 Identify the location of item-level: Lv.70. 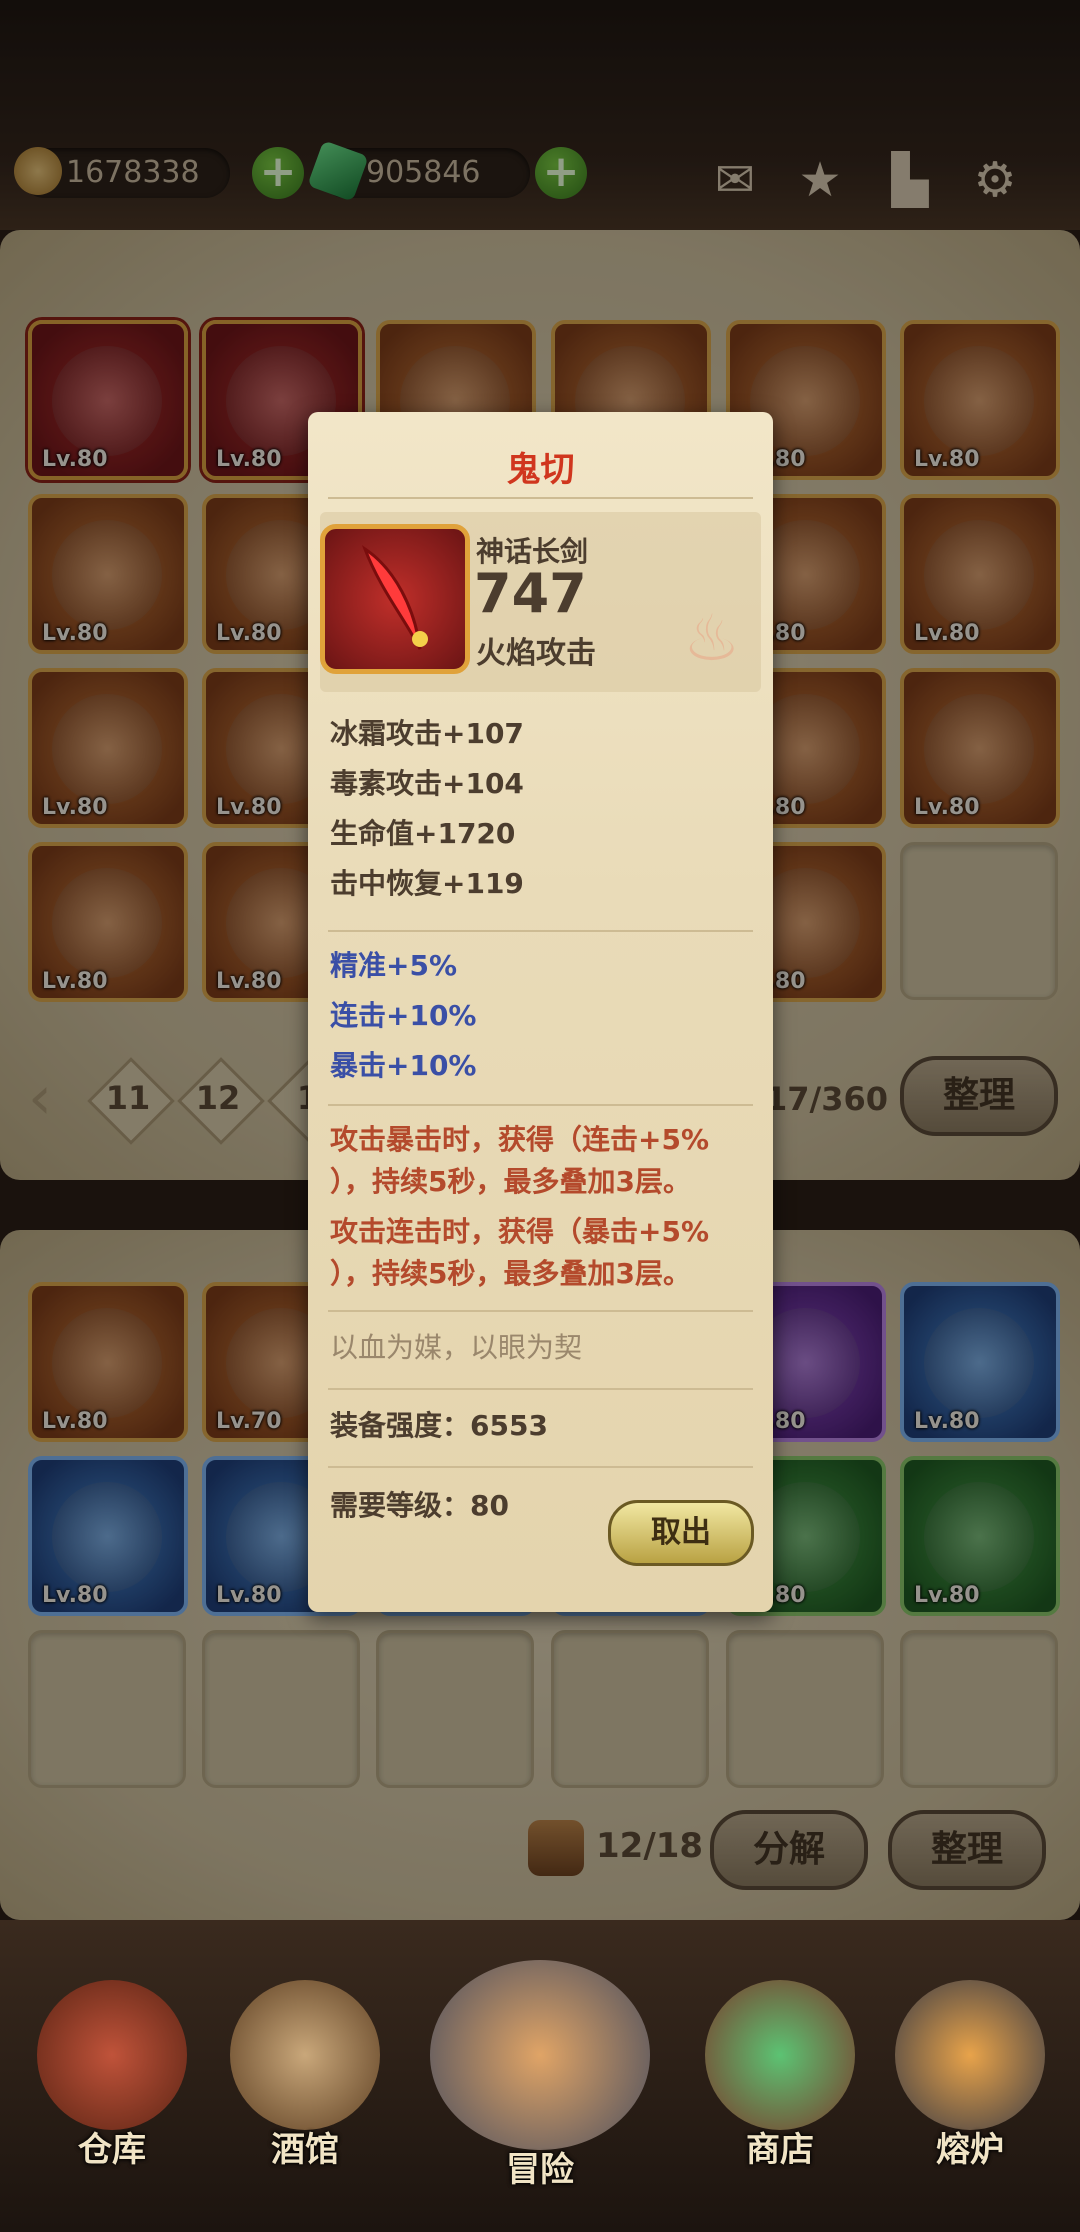
(249, 1421).